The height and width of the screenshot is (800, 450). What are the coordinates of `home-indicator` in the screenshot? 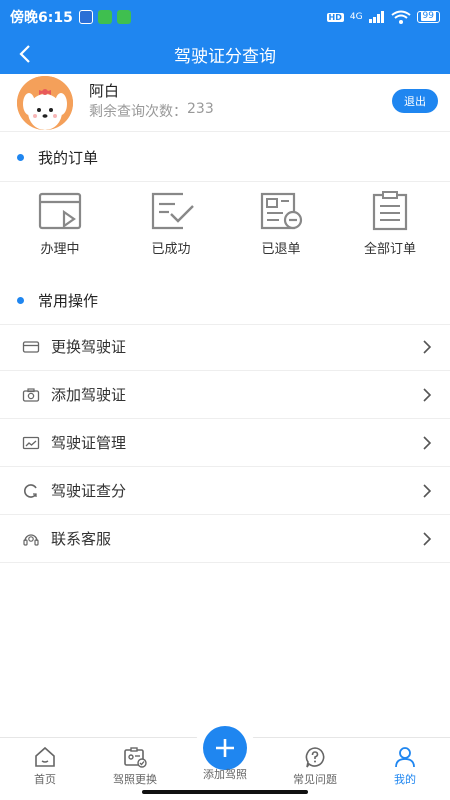 It's located at (225, 792).